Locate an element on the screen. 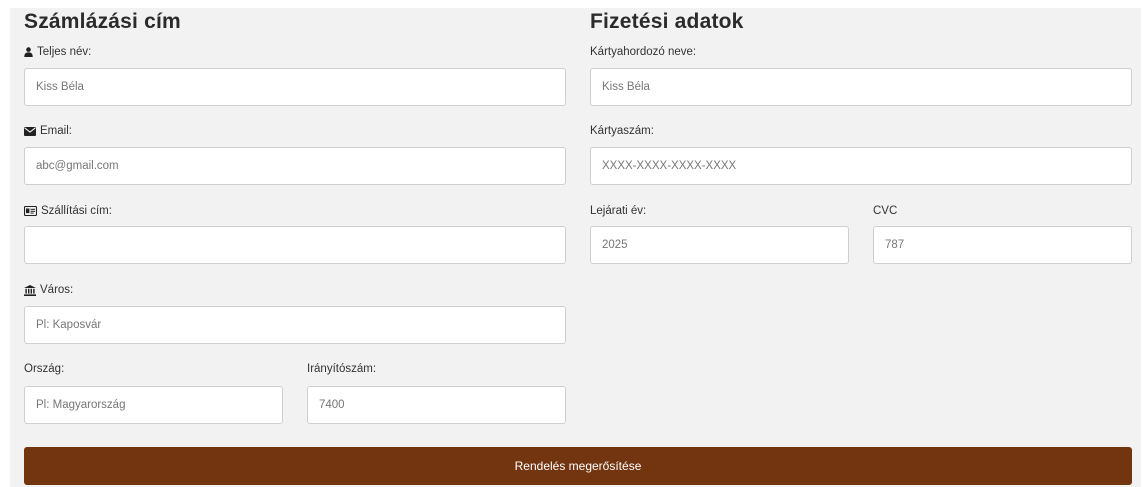 Image resolution: width=1147 pixels, height=487 pixels. email-label: Email: is located at coordinates (48, 131).